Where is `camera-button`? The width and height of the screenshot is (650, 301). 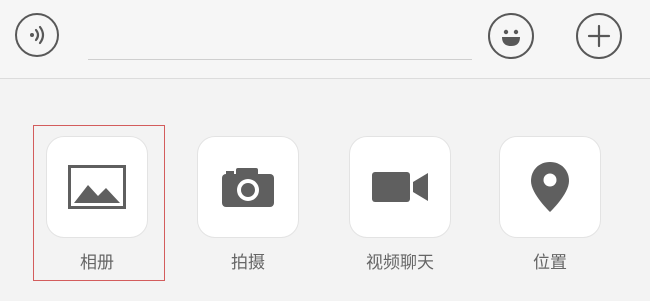 camera-button is located at coordinates (248, 187).